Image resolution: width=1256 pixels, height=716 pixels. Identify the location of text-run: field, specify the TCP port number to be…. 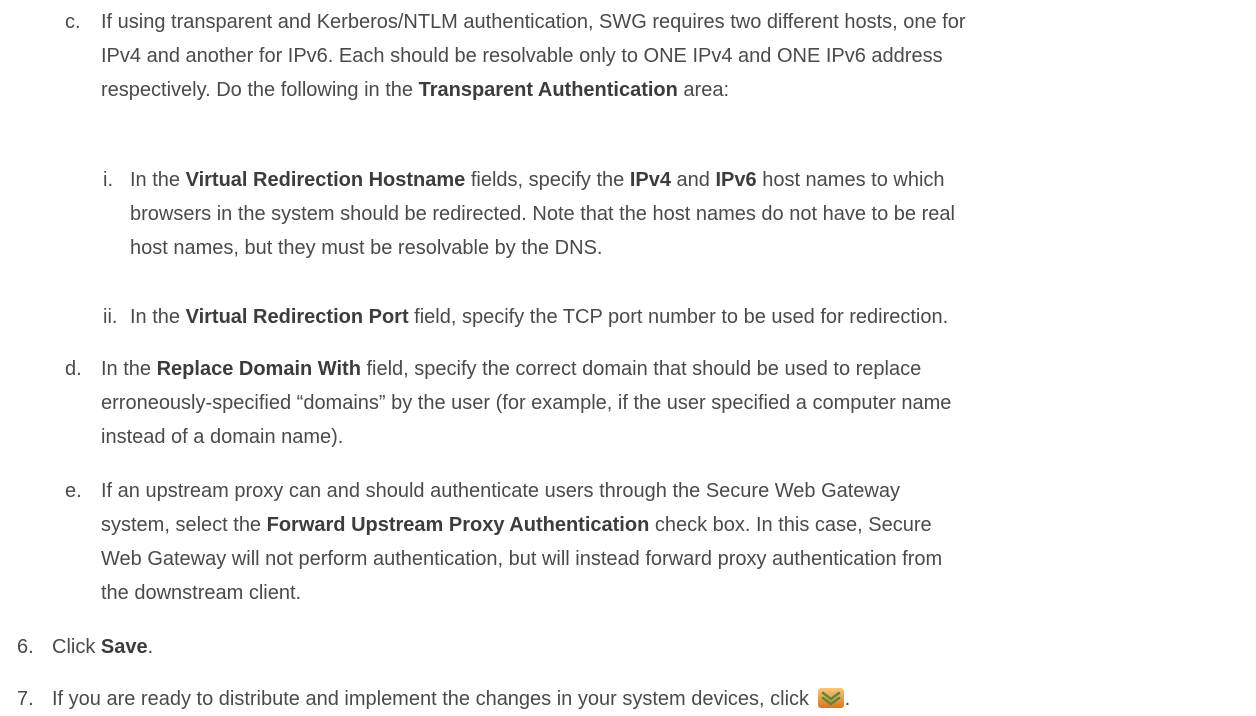
(678, 317).